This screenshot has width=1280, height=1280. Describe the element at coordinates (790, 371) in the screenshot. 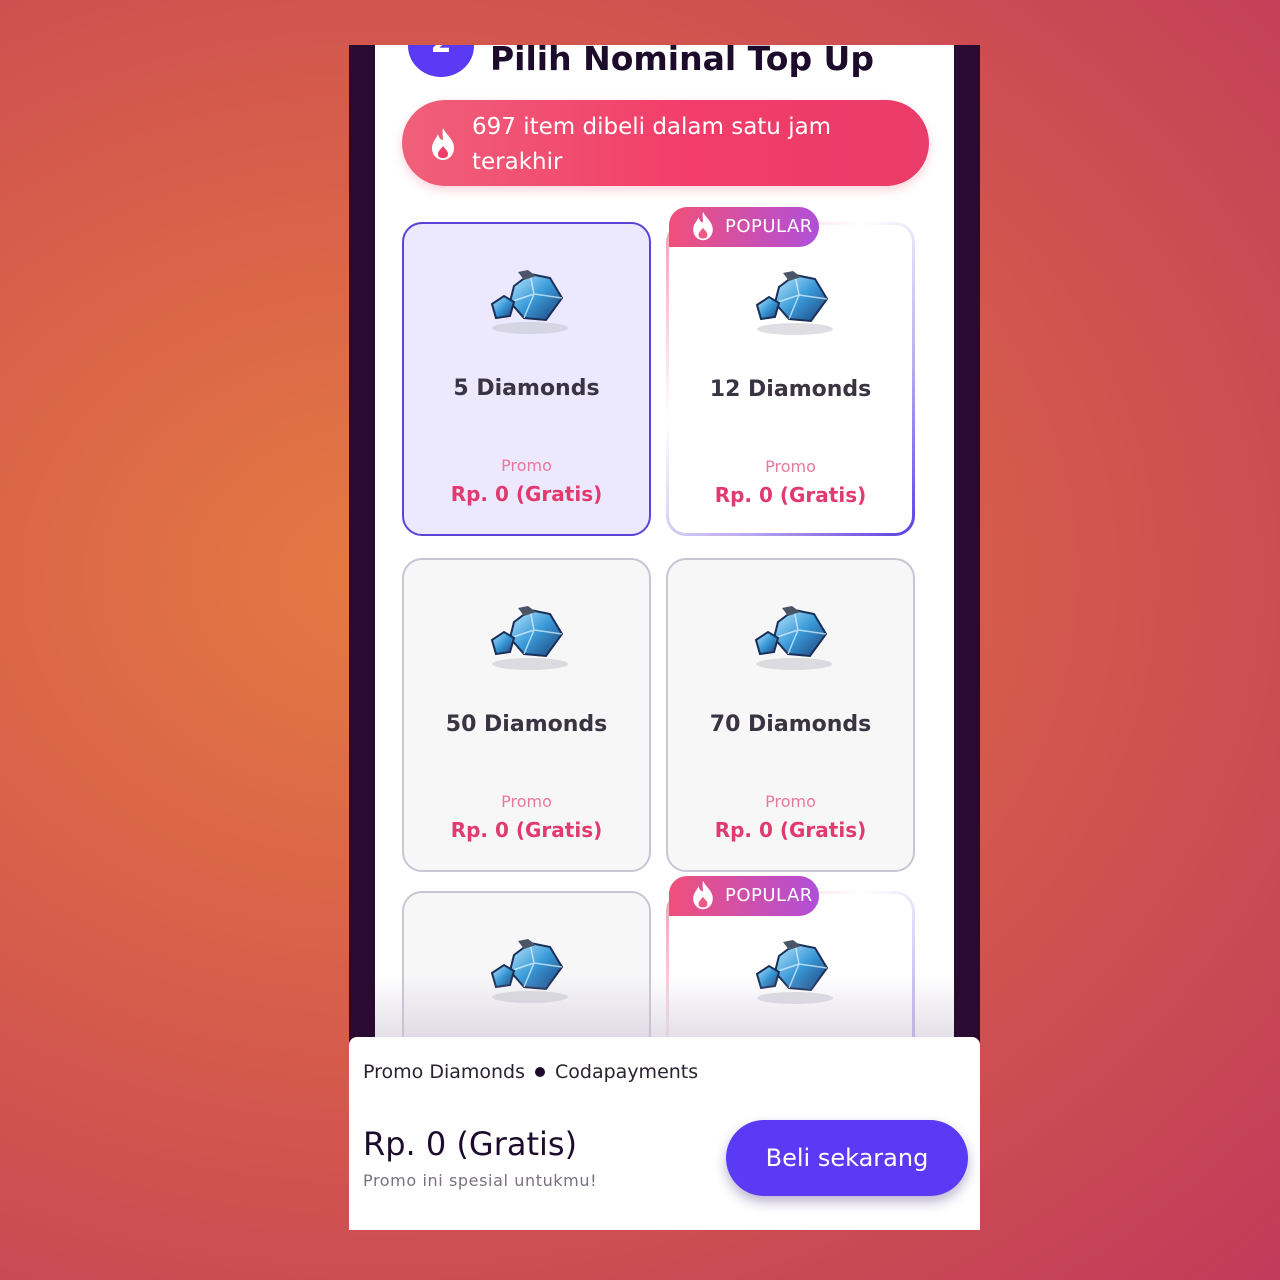

I see `nominal-card: POPULAR 12 Diamonds Promo Rp. 0 (Gratis)` at that location.